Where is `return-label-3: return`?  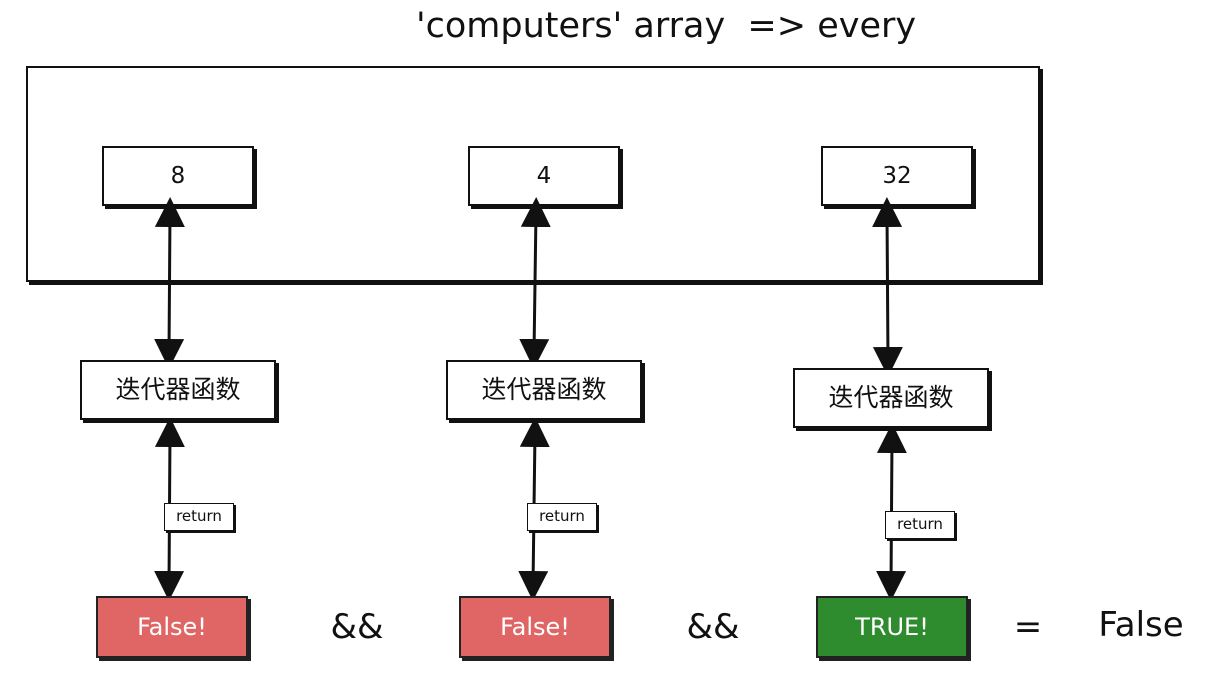
return-label-3: return is located at coordinates (920, 525).